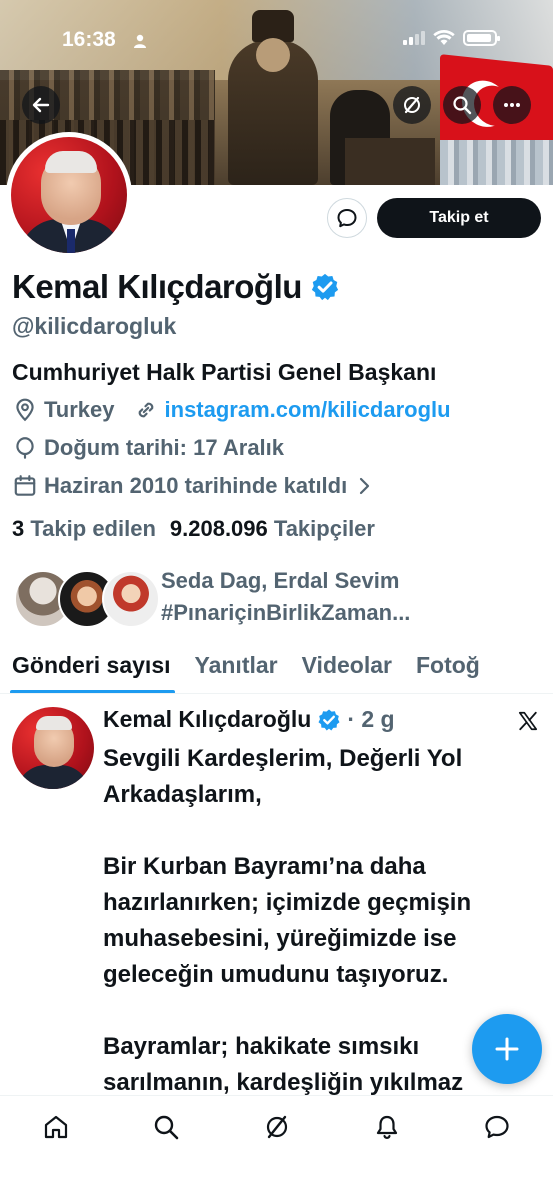  I want to click on home-icon, so click(56, 1127).